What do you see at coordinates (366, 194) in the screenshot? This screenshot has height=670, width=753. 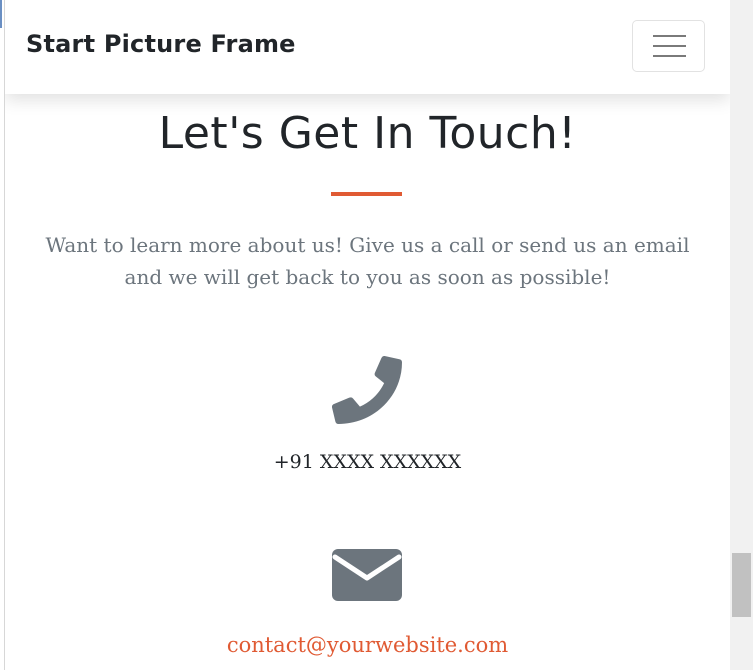 I see `title-divider` at bounding box center [366, 194].